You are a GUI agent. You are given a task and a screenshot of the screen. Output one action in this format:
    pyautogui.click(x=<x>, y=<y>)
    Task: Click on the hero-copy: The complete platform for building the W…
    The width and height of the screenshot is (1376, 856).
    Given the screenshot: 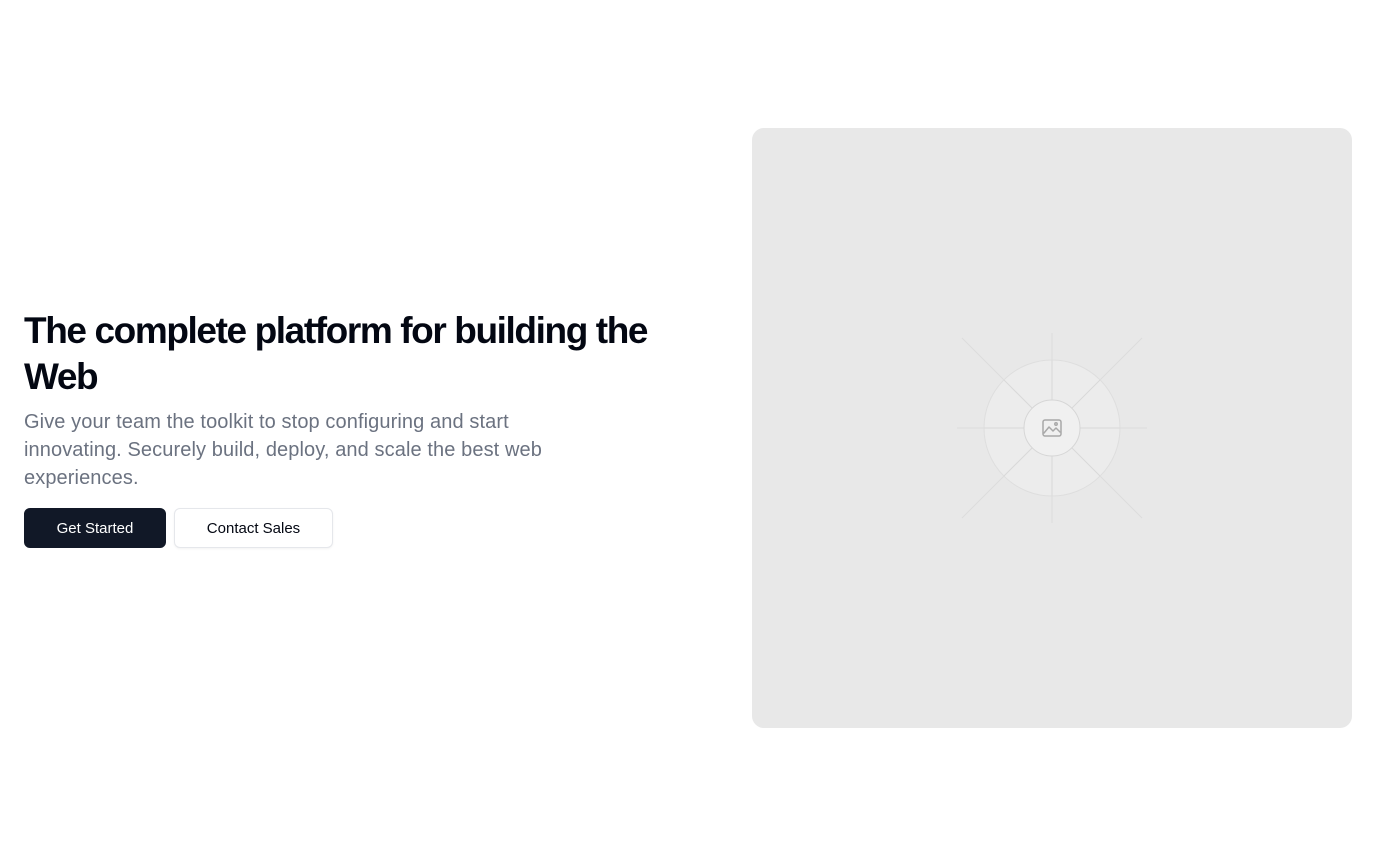 What is the action you would take?
    pyautogui.click(x=344, y=428)
    